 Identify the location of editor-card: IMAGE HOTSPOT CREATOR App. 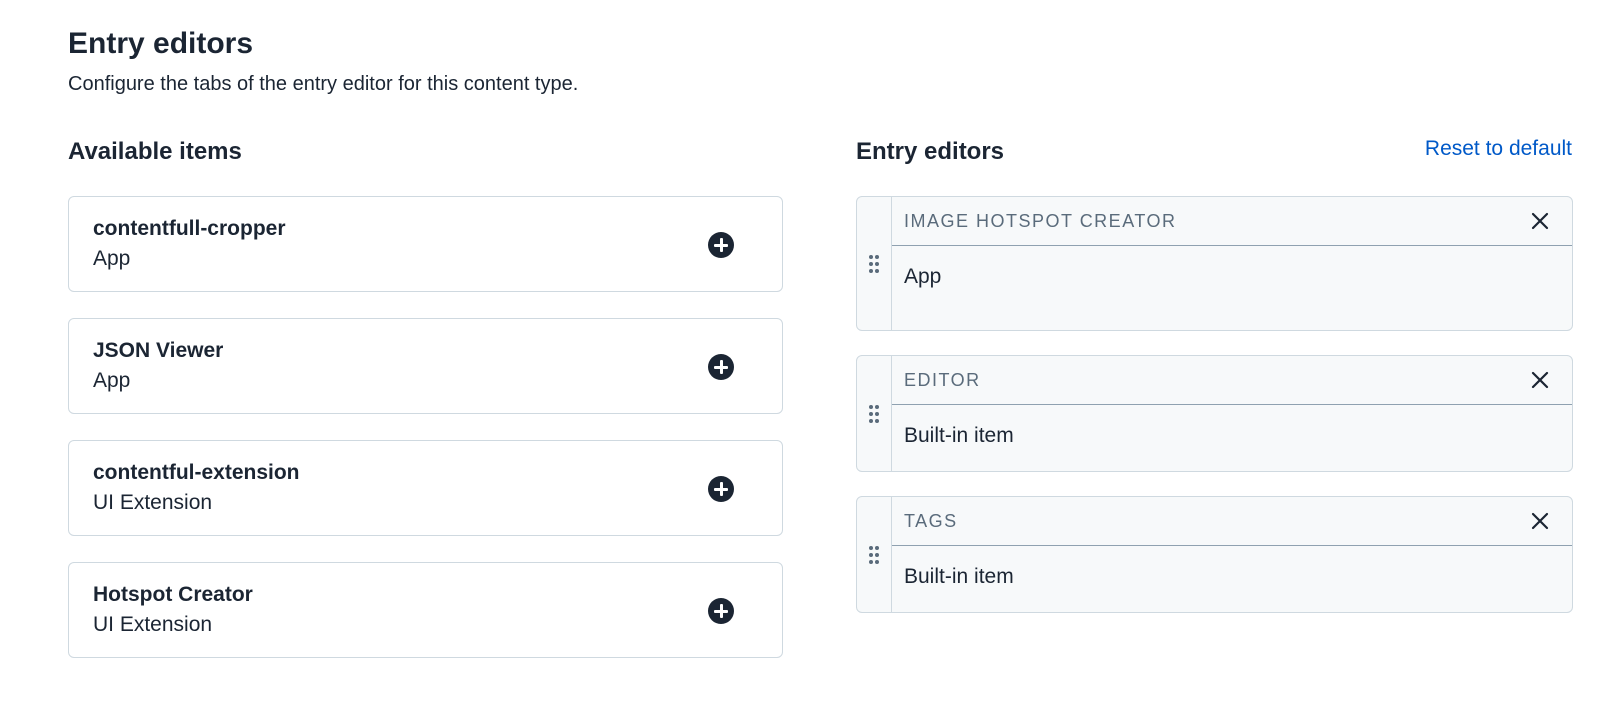
(1214, 263).